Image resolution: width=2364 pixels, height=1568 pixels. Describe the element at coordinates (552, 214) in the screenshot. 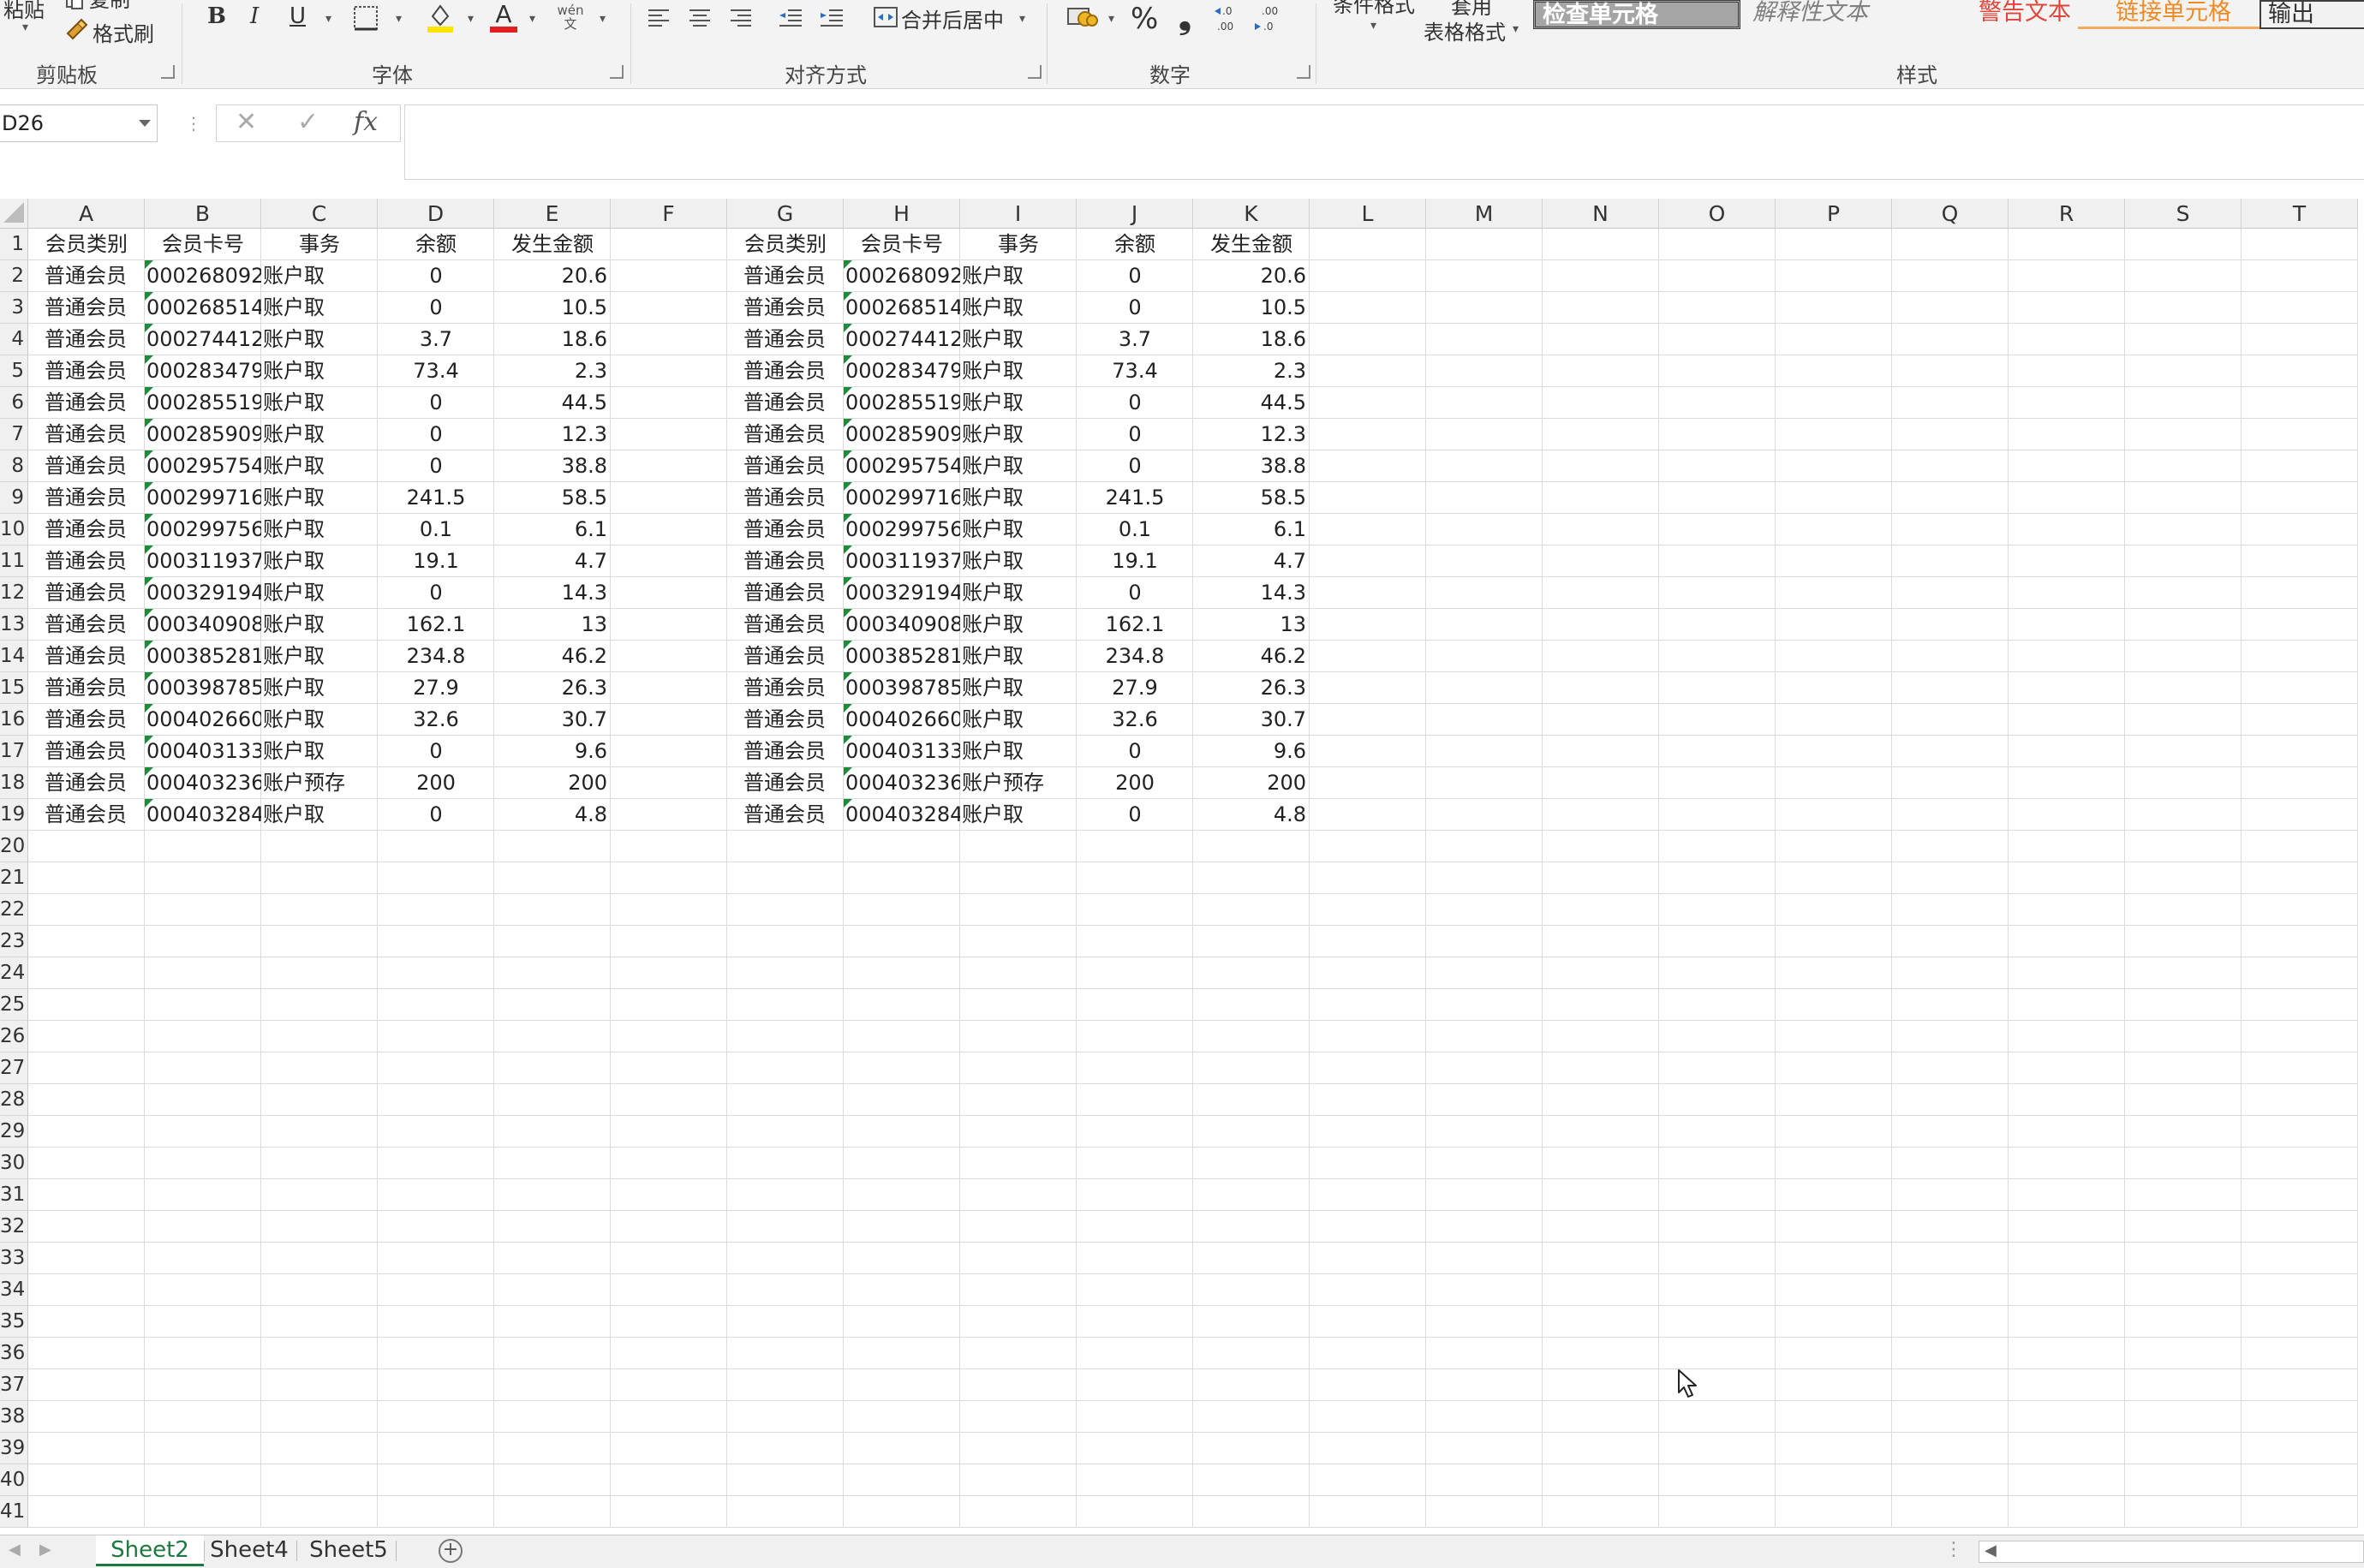

I see `column-header-e: E` at that location.